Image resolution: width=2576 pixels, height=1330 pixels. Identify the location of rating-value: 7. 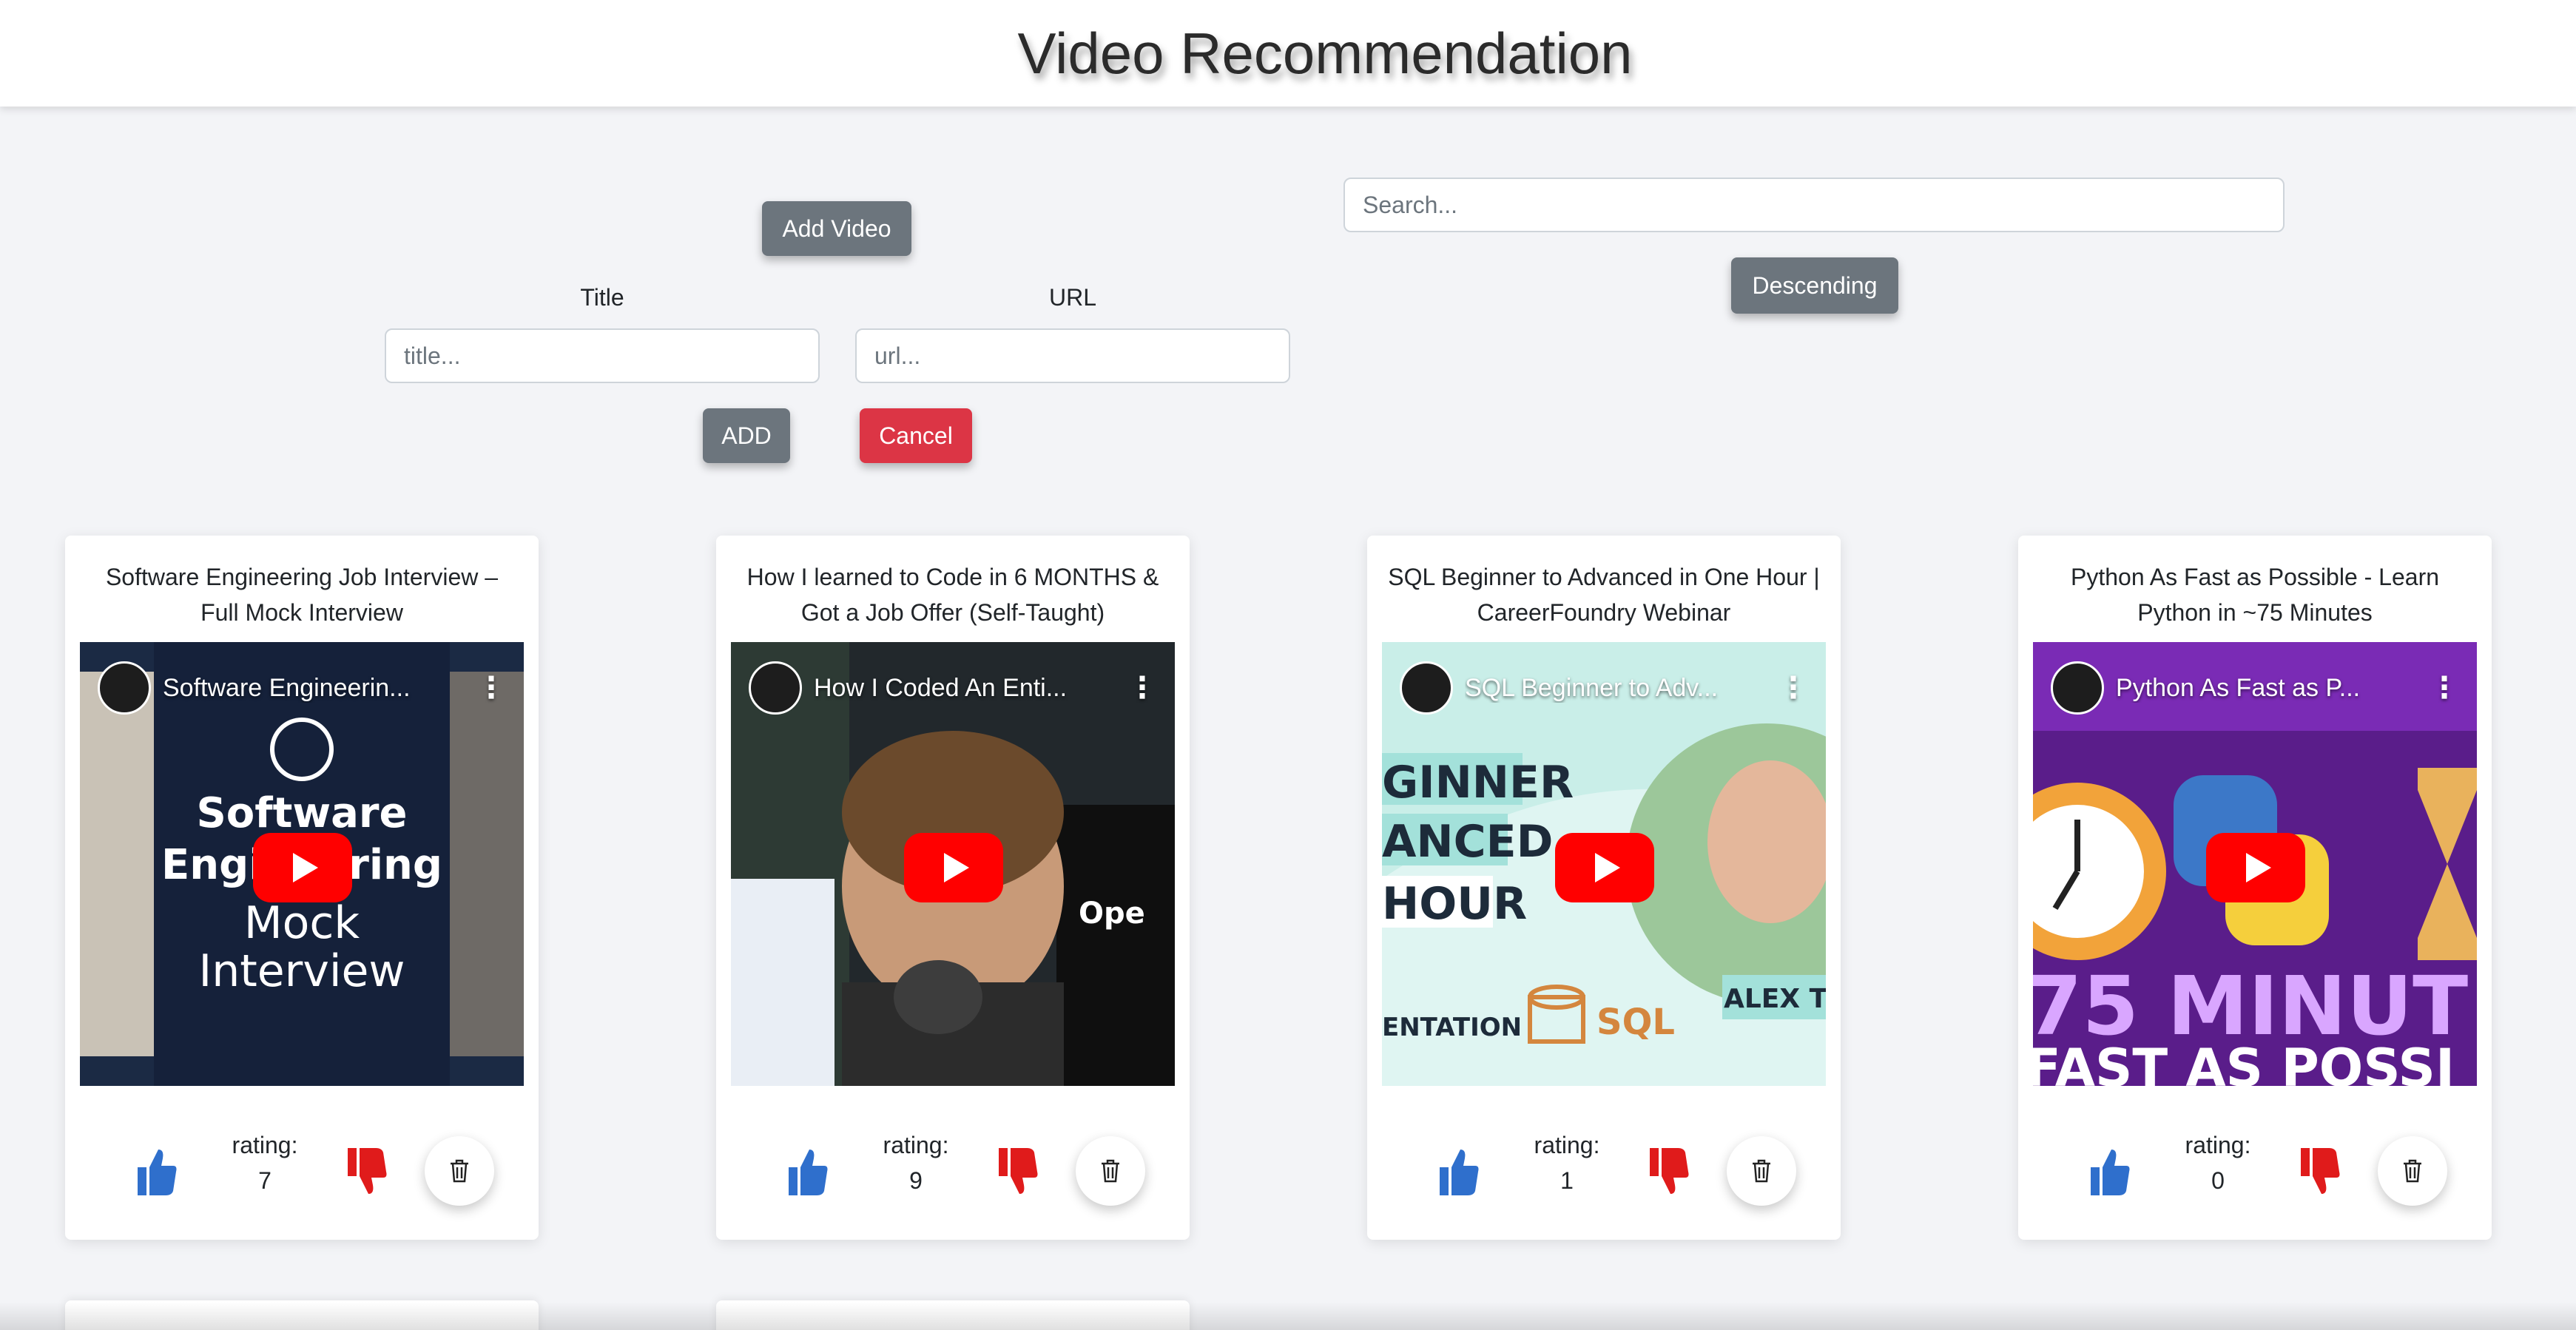
(265, 1180).